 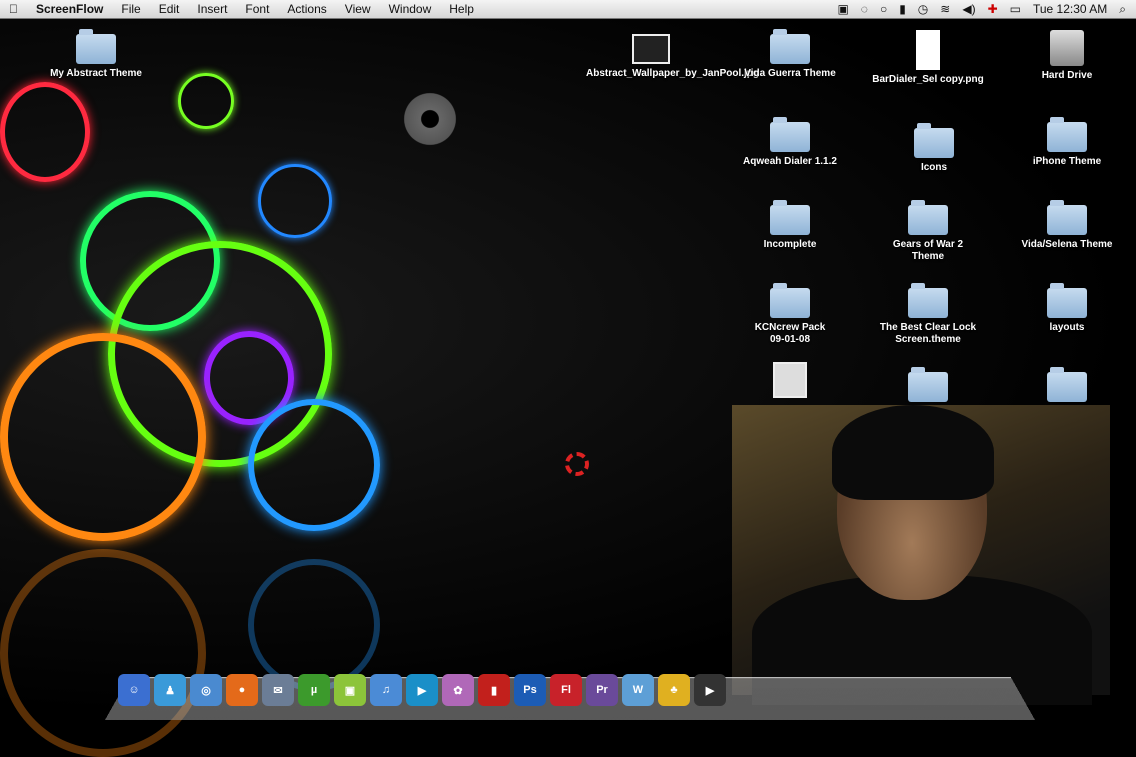 I want to click on menu-app: ScreenFlow, so click(x=69, y=9).